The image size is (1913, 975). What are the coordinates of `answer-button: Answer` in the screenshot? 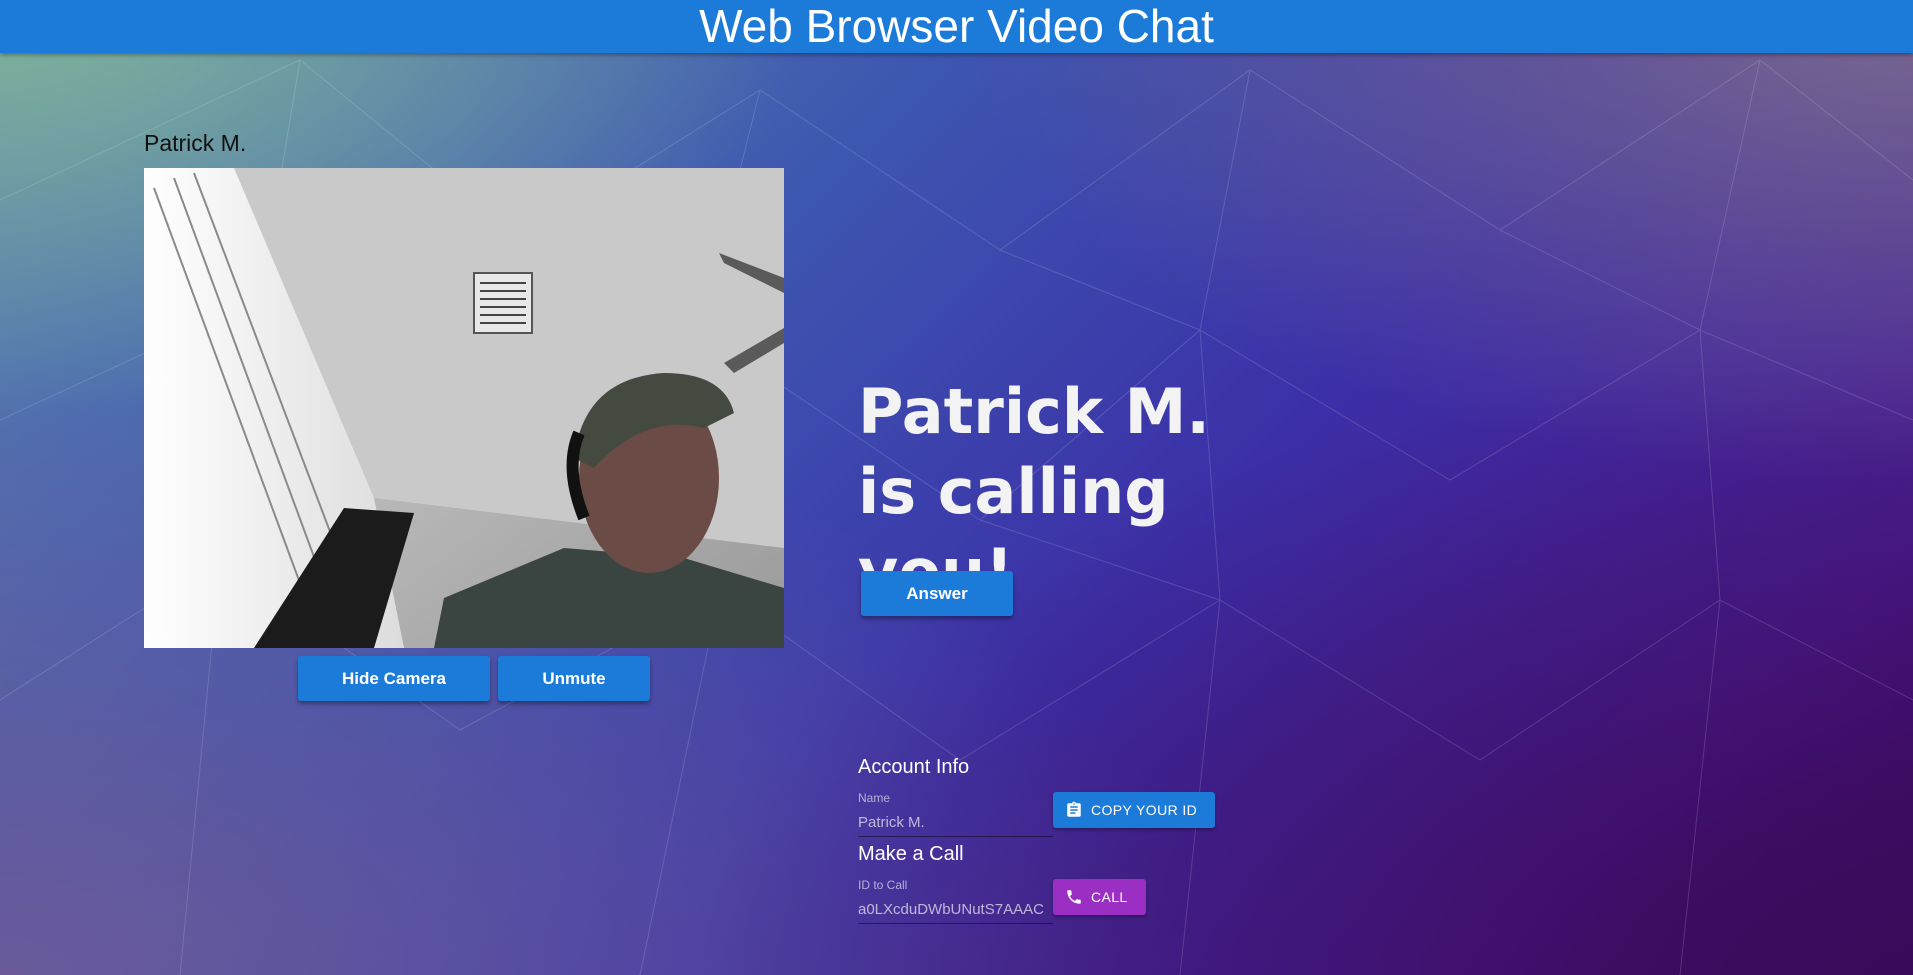 It's located at (937, 593).